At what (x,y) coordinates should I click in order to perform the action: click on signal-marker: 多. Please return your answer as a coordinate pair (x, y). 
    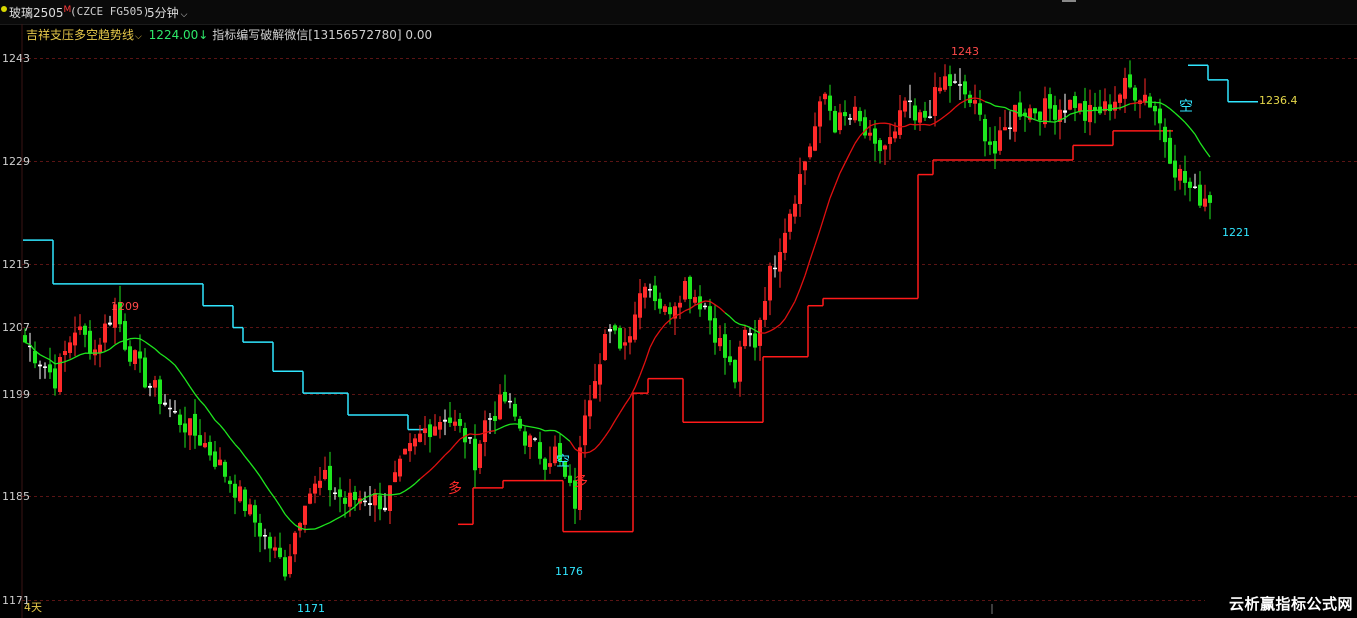
    Looking at the image, I should click on (455, 488).